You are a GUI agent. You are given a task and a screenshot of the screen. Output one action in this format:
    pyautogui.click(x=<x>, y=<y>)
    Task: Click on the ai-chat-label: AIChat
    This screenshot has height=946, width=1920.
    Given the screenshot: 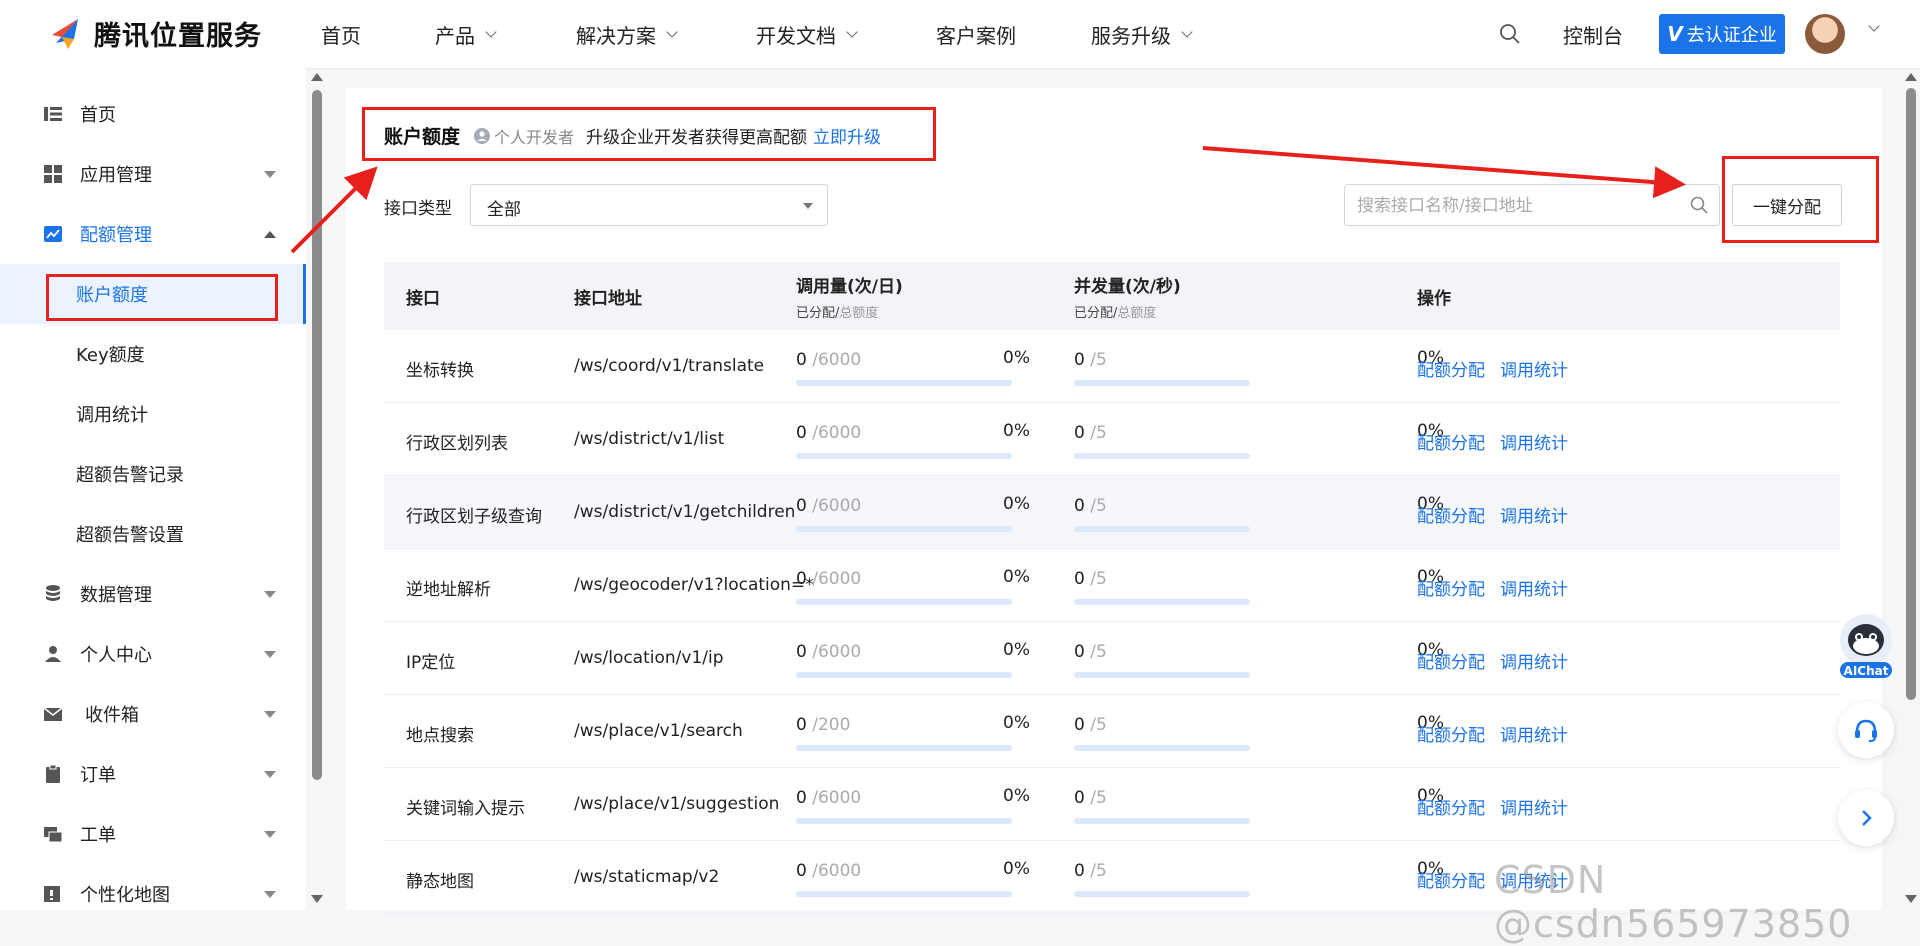 What is the action you would take?
    pyautogui.click(x=1866, y=671)
    